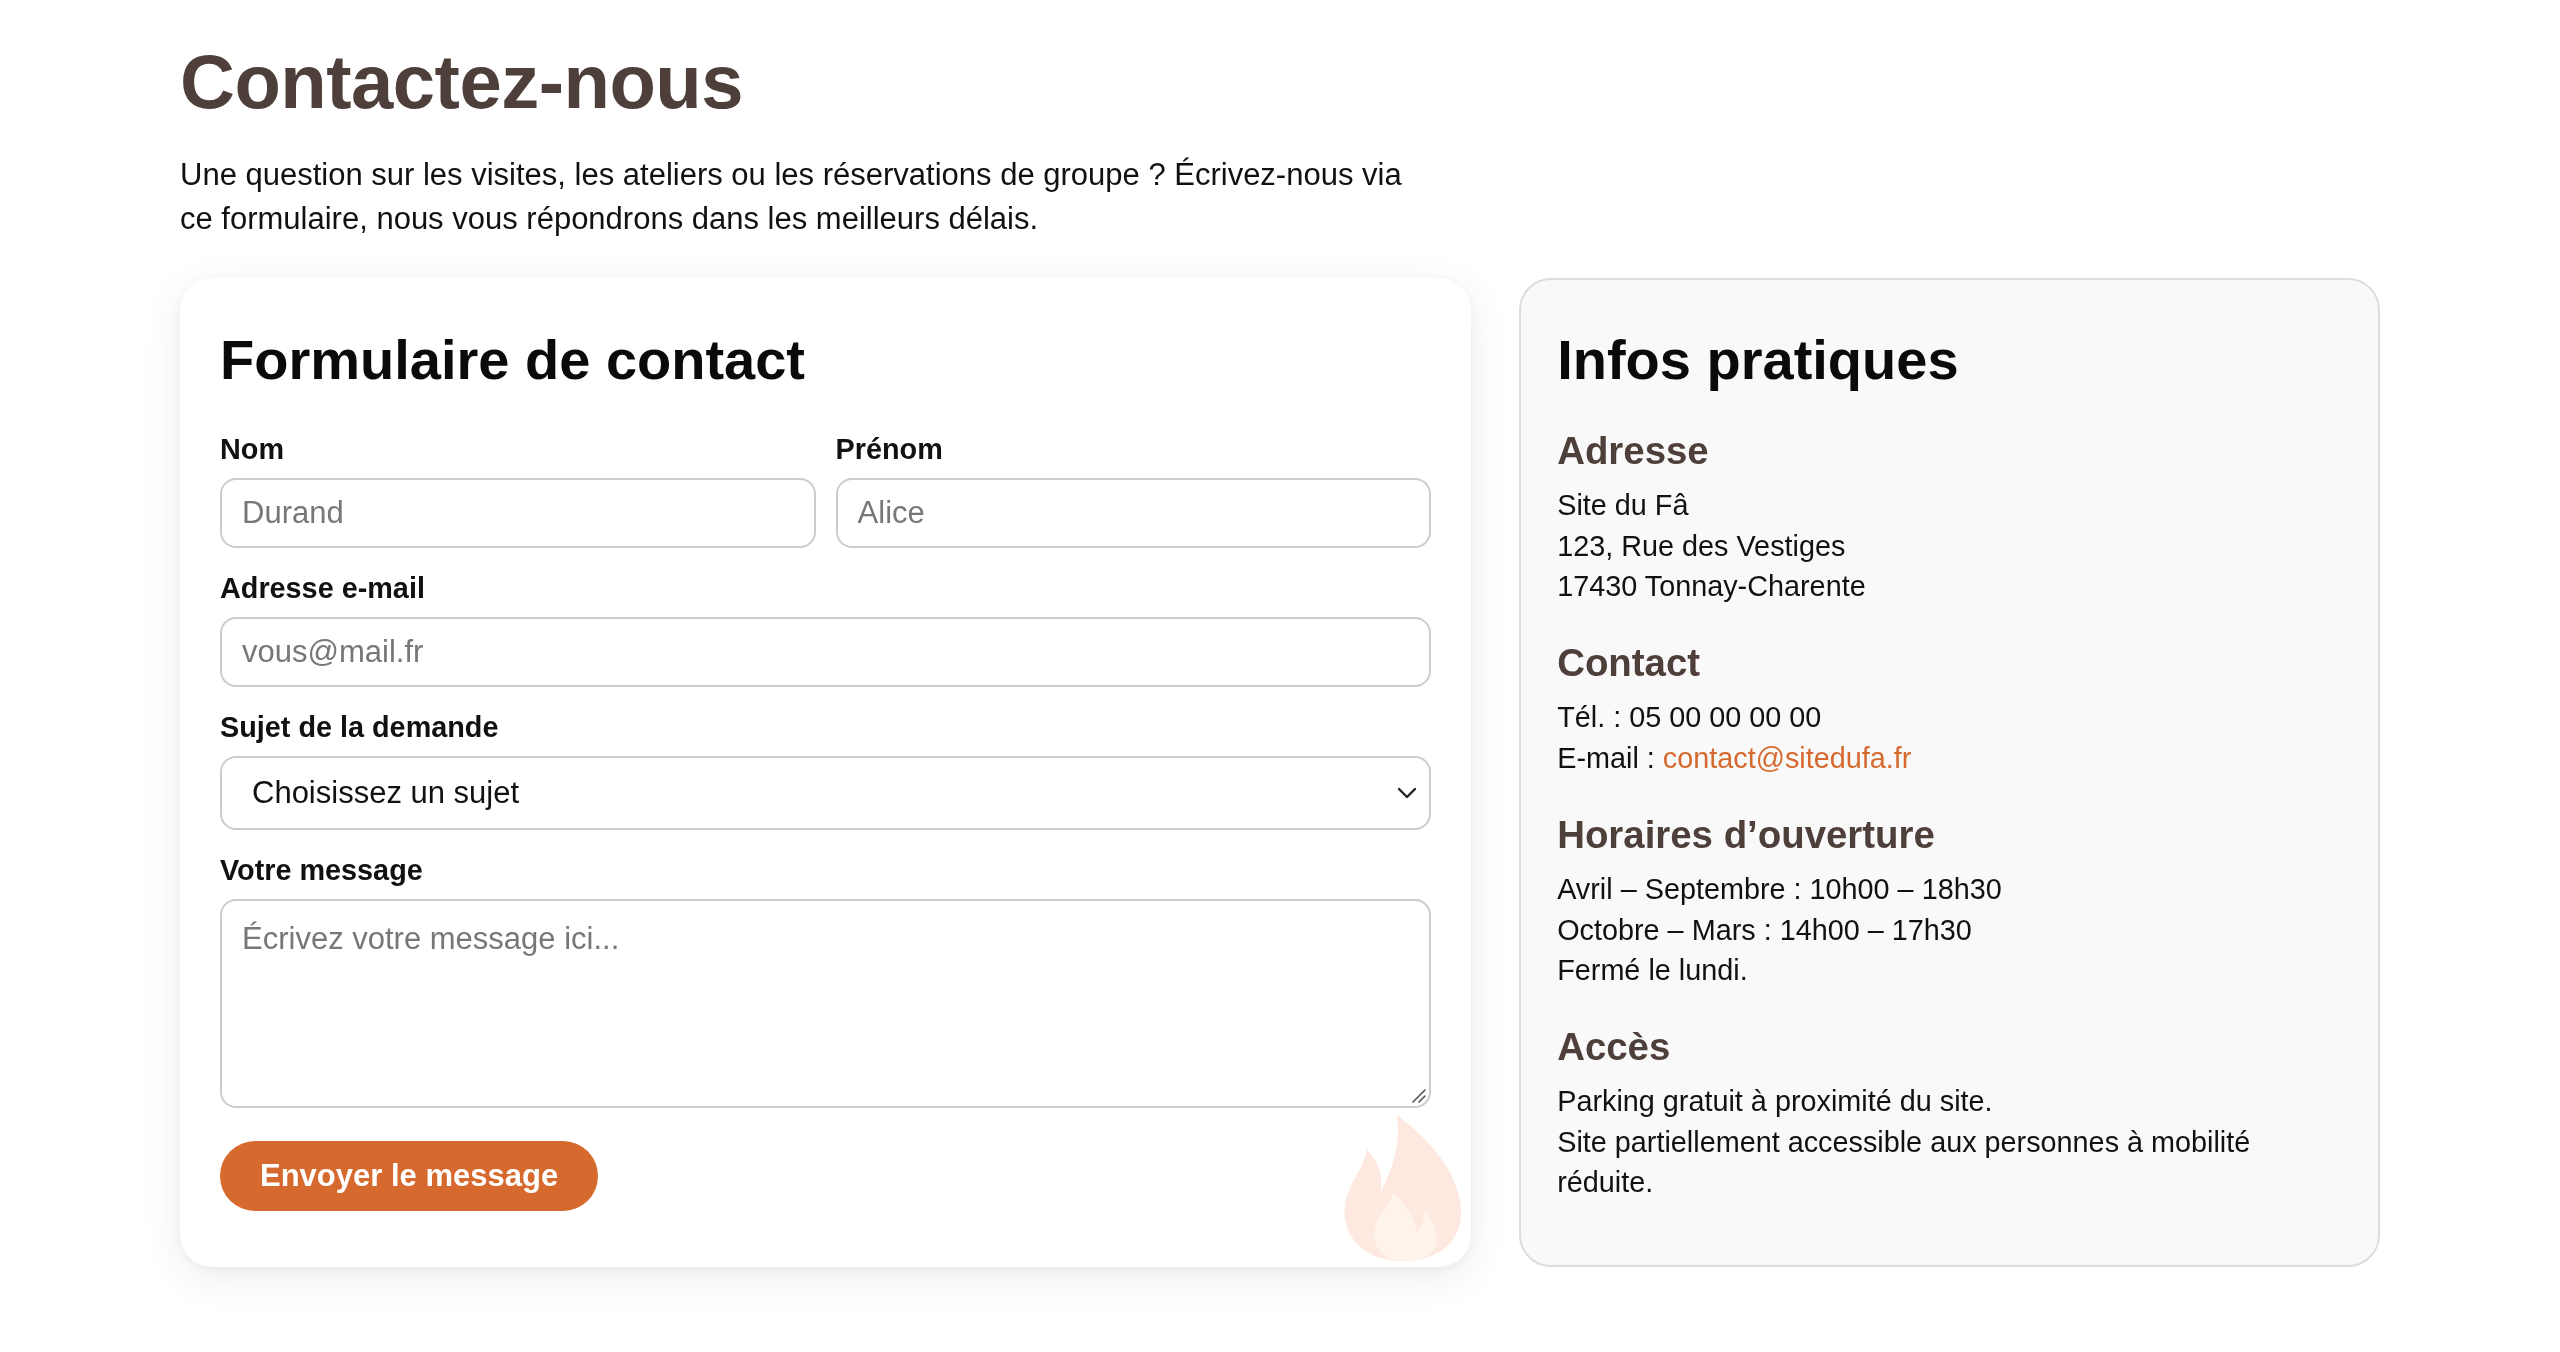 This screenshot has height=1352, width=2560. What do you see at coordinates (462, 82) in the screenshot?
I see `page-title: Contactez-nous` at bounding box center [462, 82].